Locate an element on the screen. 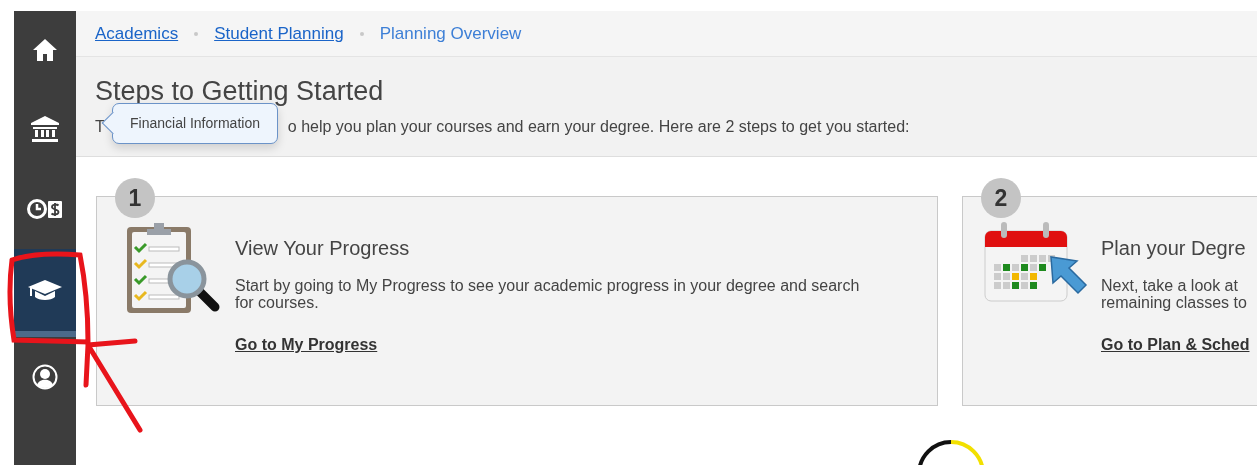 The height and width of the screenshot is (465, 1257). clipboard-magnifier-icon is located at coordinates (173, 268).